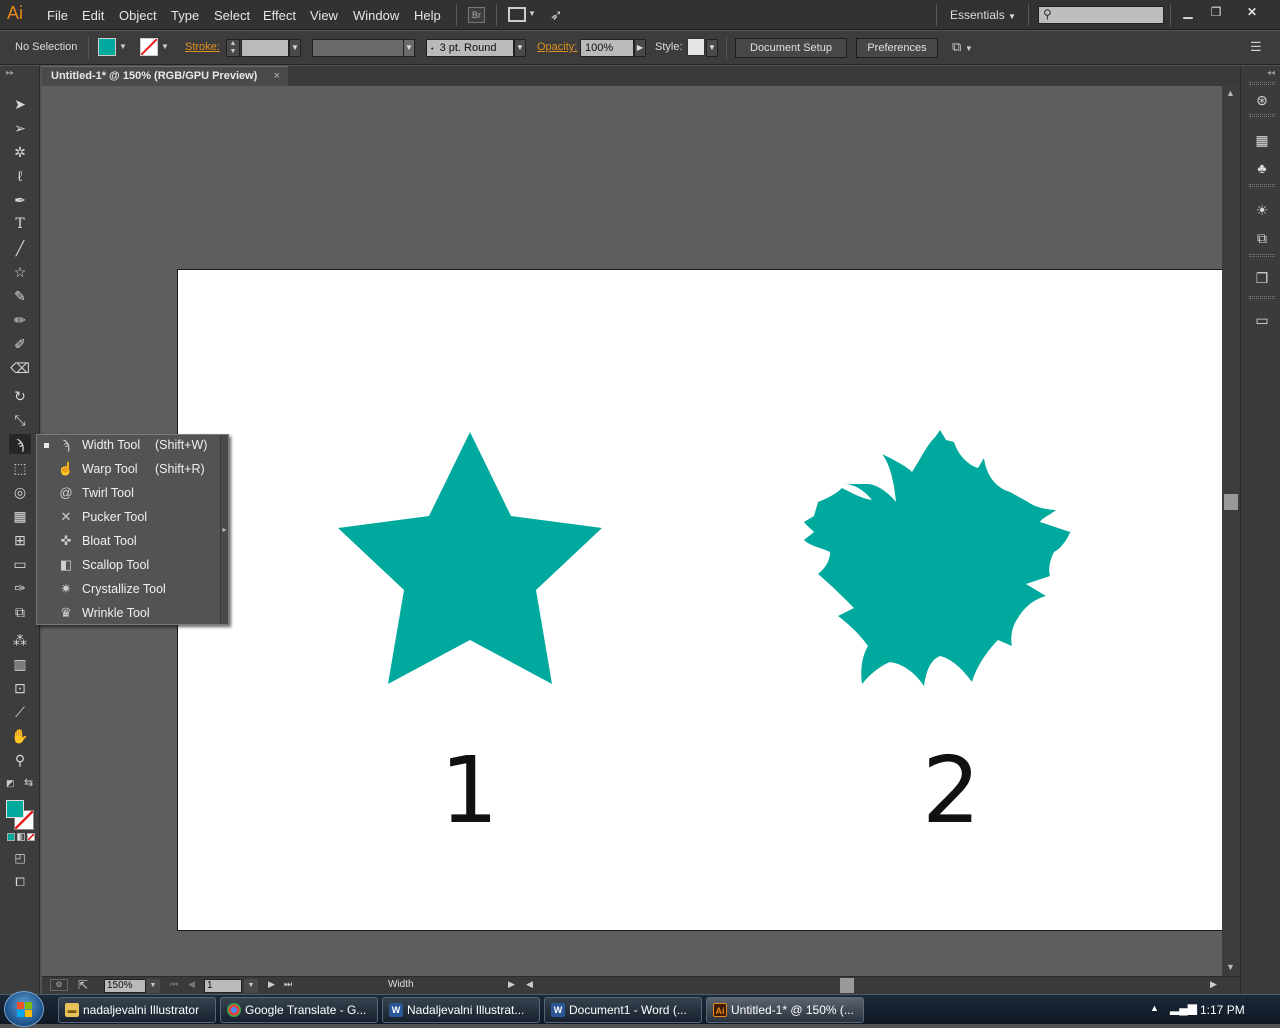 The width and height of the screenshot is (1280, 1028). What do you see at coordinates (20, 296) in the screenshot?
I see `paintbrush-tool-icon: ✎` at bounding box center [20, 296].